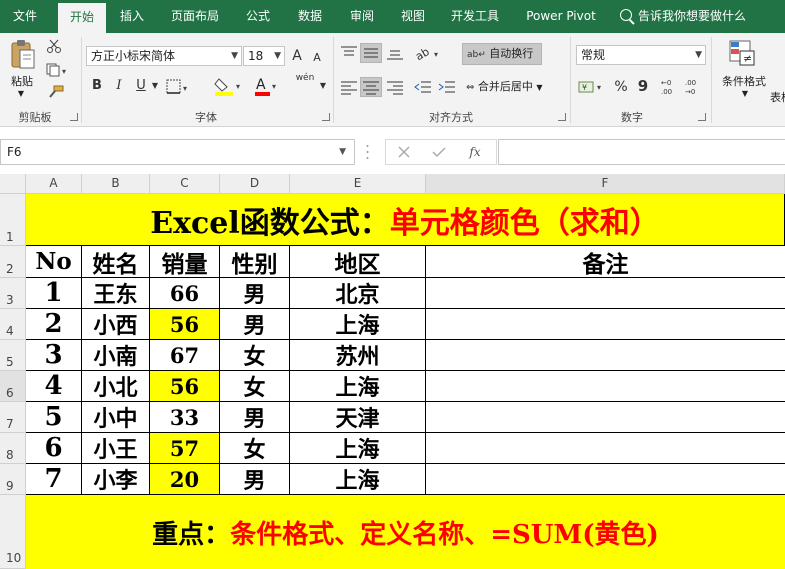 The width and height of the screenshot is (785, 569). Describe the element at coordinates (13, 184) in the screenshot. I see `select-all-corner` at that location.